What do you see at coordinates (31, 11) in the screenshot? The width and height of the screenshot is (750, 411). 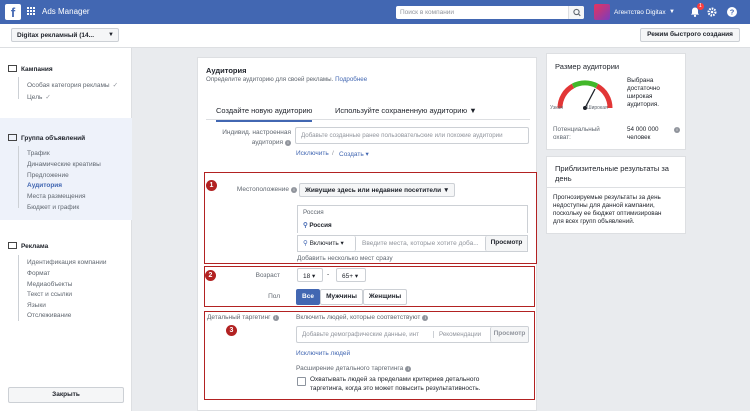 I see `apps-menu-icon` at bounding box center [31, 11].